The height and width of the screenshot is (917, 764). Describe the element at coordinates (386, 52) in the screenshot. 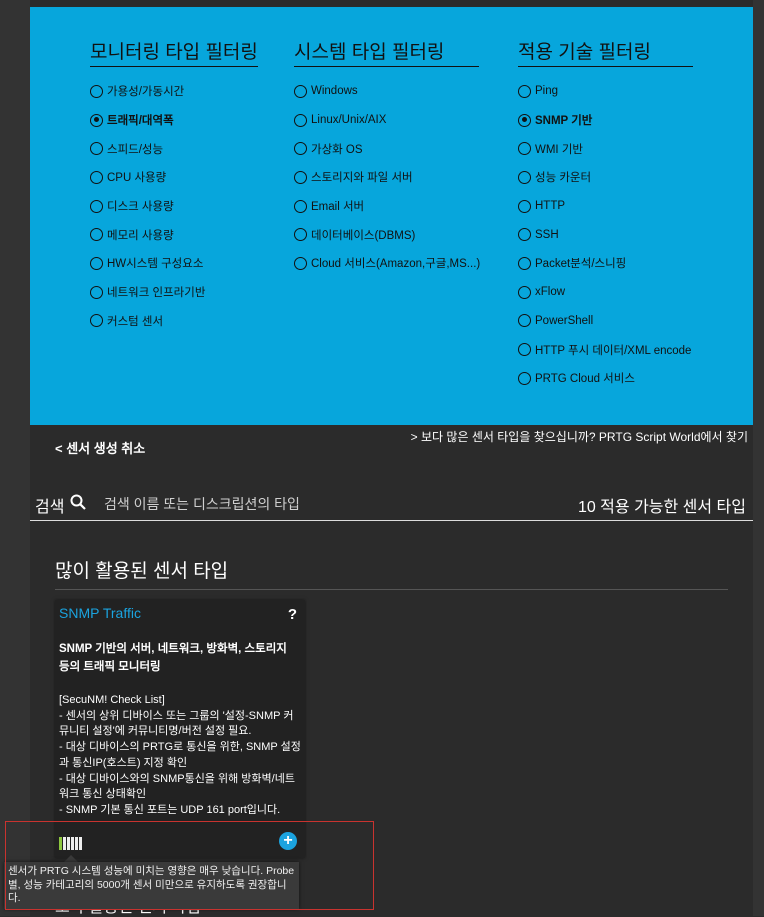

I see `system-filter-title: 시스템 타입 필터링` at that location.